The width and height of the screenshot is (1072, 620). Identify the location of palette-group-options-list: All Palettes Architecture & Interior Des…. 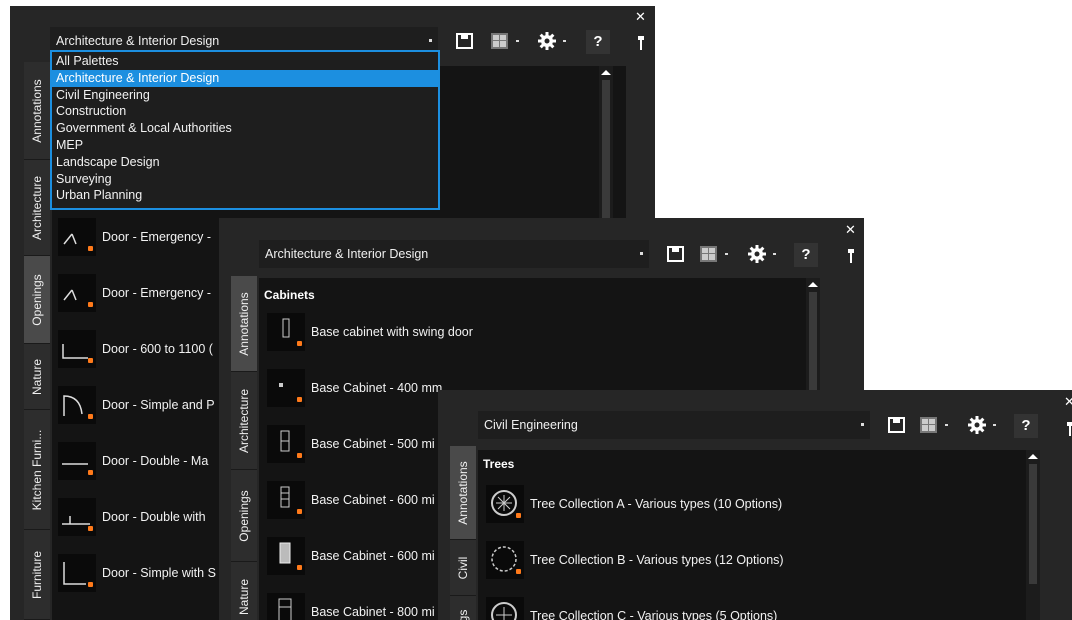
(245, 130).